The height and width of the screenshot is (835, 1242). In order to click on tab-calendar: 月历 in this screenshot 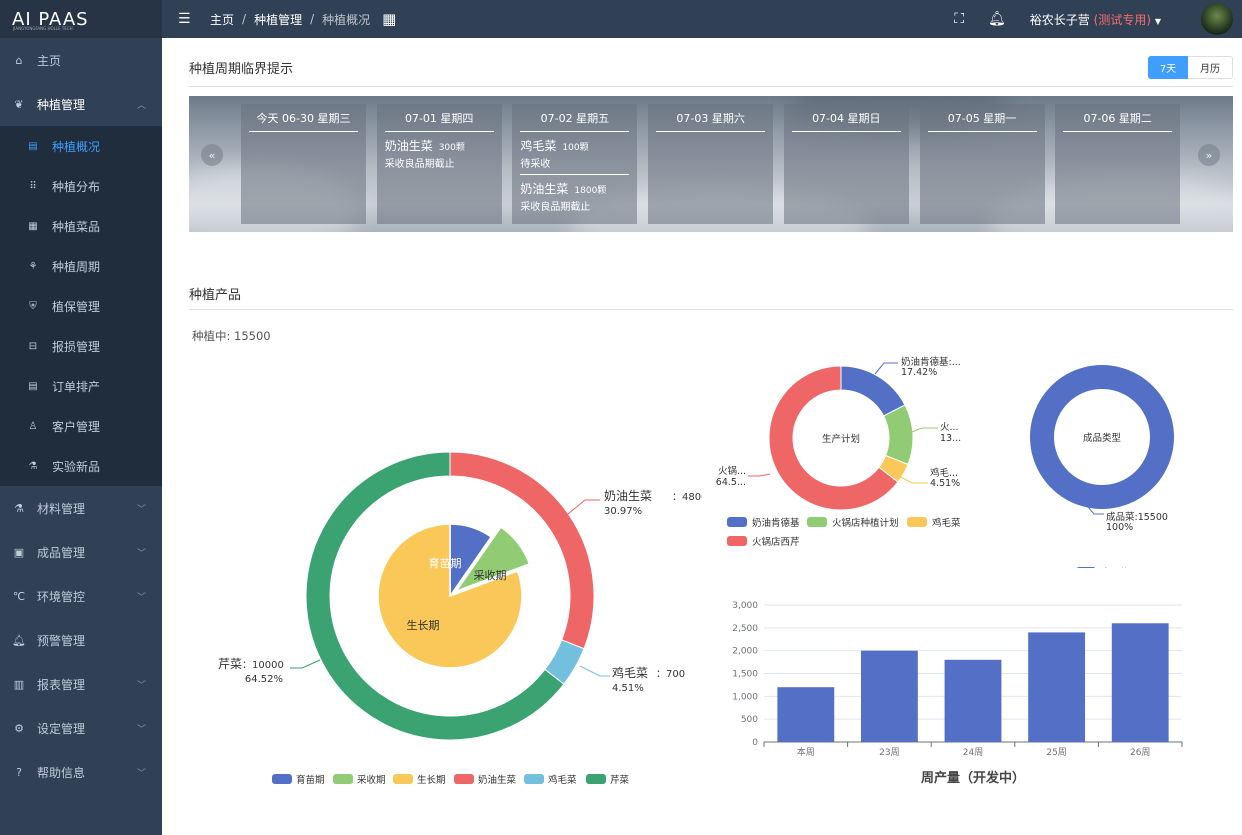, I will do `click(1210, 67)`.